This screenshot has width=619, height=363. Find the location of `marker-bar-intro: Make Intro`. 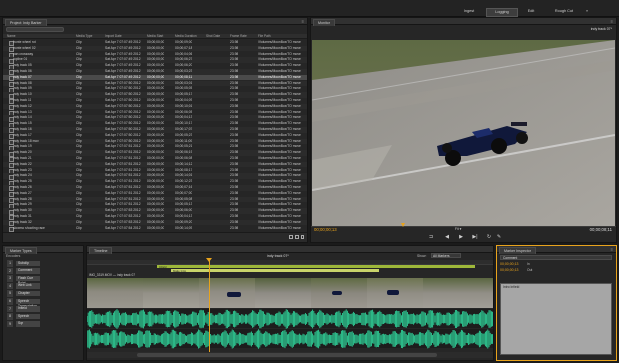

marker-bar-intro: Make Intro is located at coordinates (275, 271).